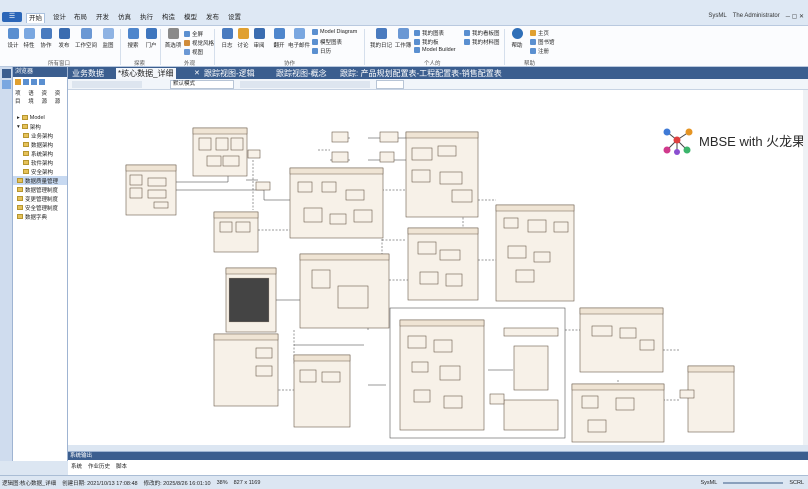 This screenshot has height=489, width=808. Describe the element at coordinates (340, 147) in the screenshot. I see `block-entity-h` at that location.